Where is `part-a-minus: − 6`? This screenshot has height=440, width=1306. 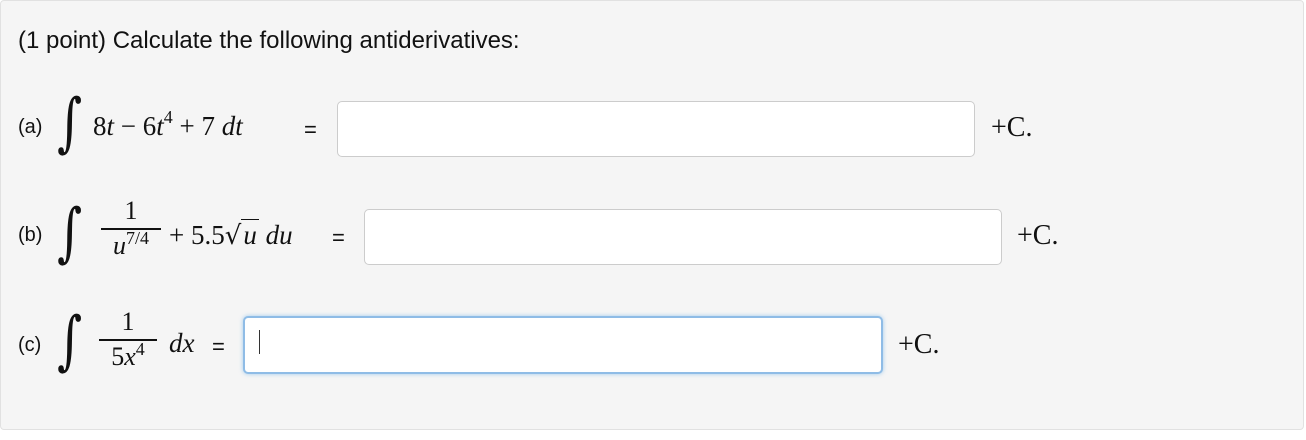 part-a-minus: − 6 is located at coordinates (135, 126).